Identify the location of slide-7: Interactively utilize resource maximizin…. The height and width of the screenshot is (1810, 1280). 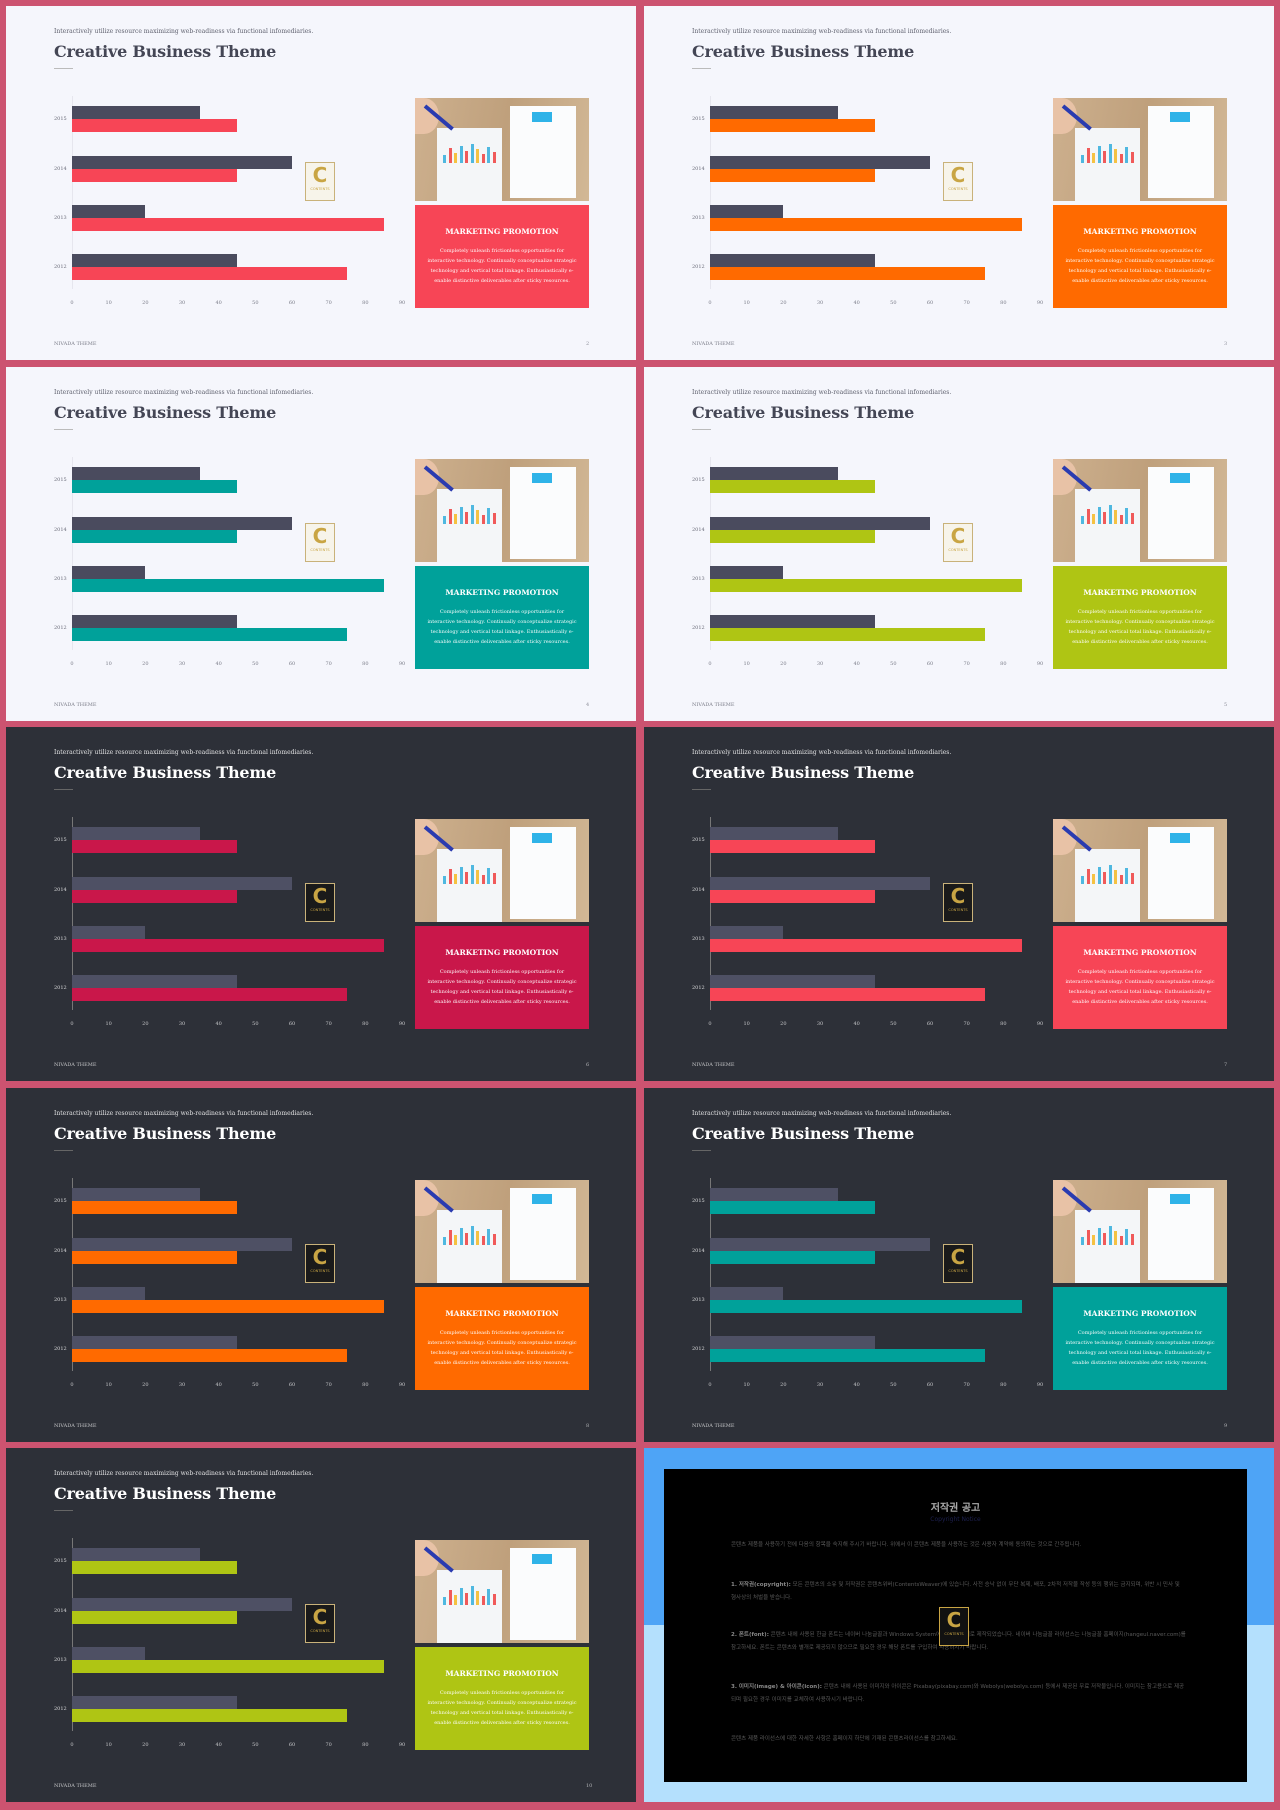
(959, 904).